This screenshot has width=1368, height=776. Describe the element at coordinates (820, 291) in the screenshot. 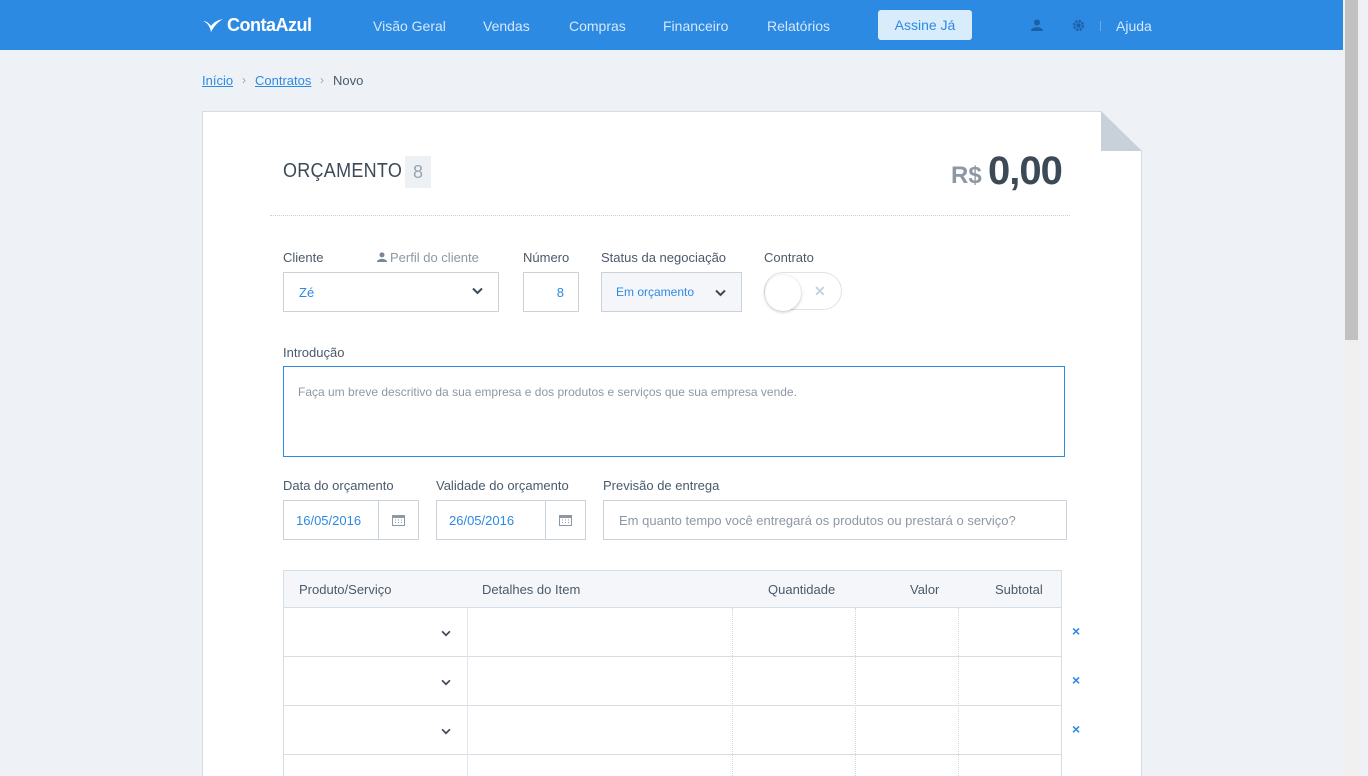

I see `toggle-off-icon: ✕` at that location.